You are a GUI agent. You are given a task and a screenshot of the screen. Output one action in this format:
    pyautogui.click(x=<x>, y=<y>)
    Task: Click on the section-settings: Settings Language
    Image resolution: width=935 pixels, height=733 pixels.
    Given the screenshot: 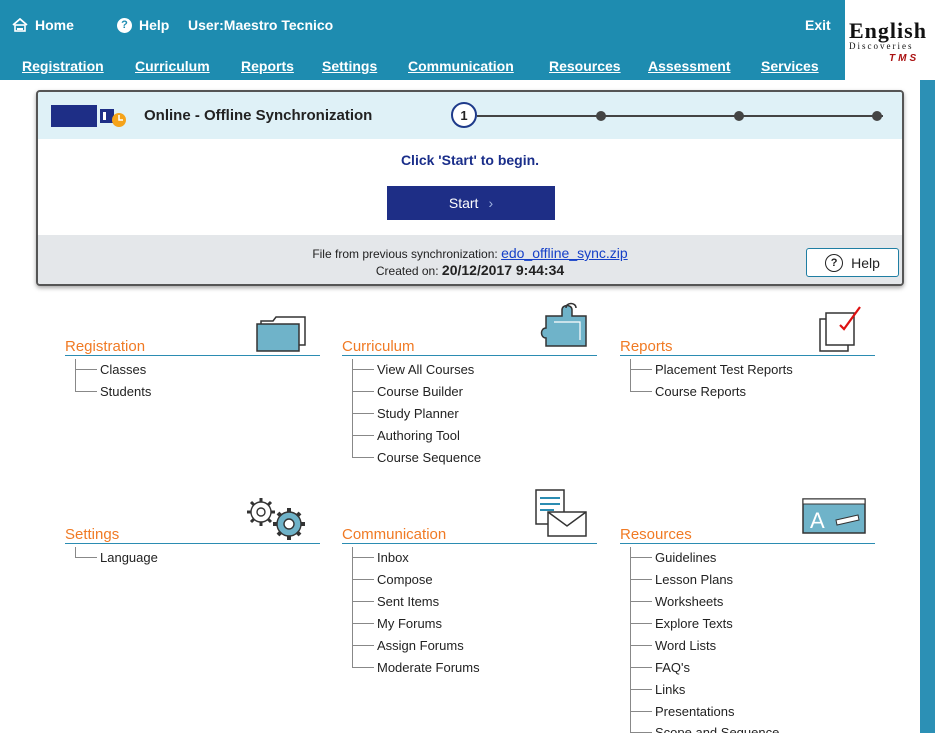 What is the action you would take?
    pyautogui.click(x=192, y=530)
    